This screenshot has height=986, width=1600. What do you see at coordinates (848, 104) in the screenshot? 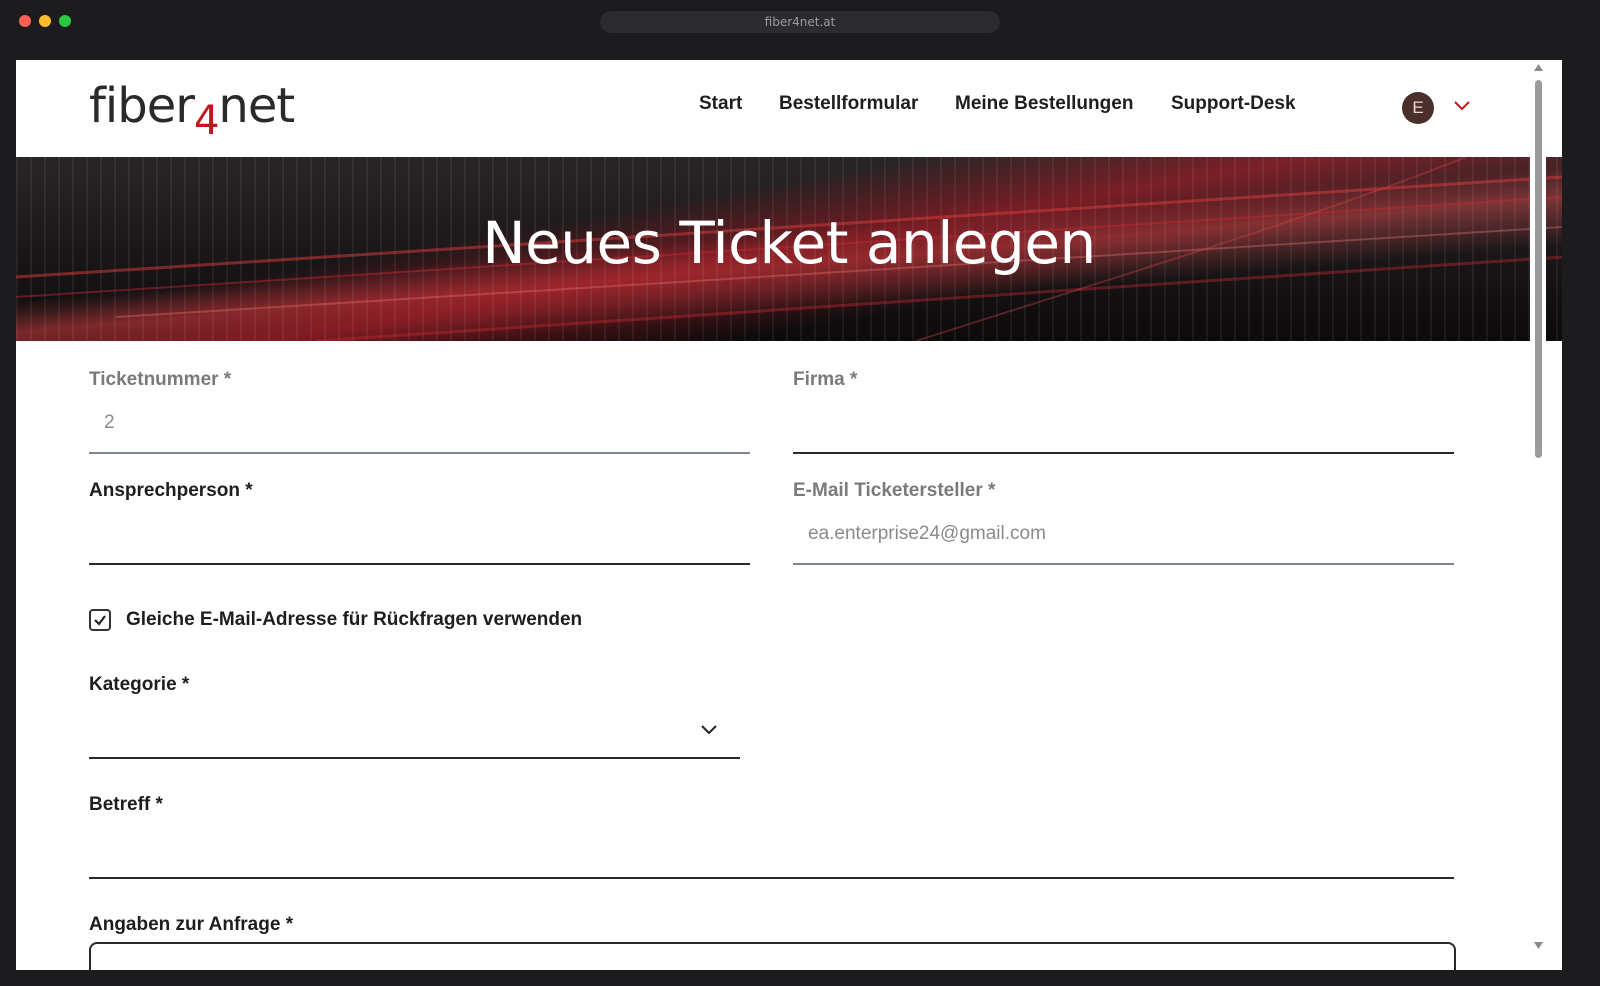
I see `nav-bestellformular: Bestellformular` at bounding box center [848, 104].